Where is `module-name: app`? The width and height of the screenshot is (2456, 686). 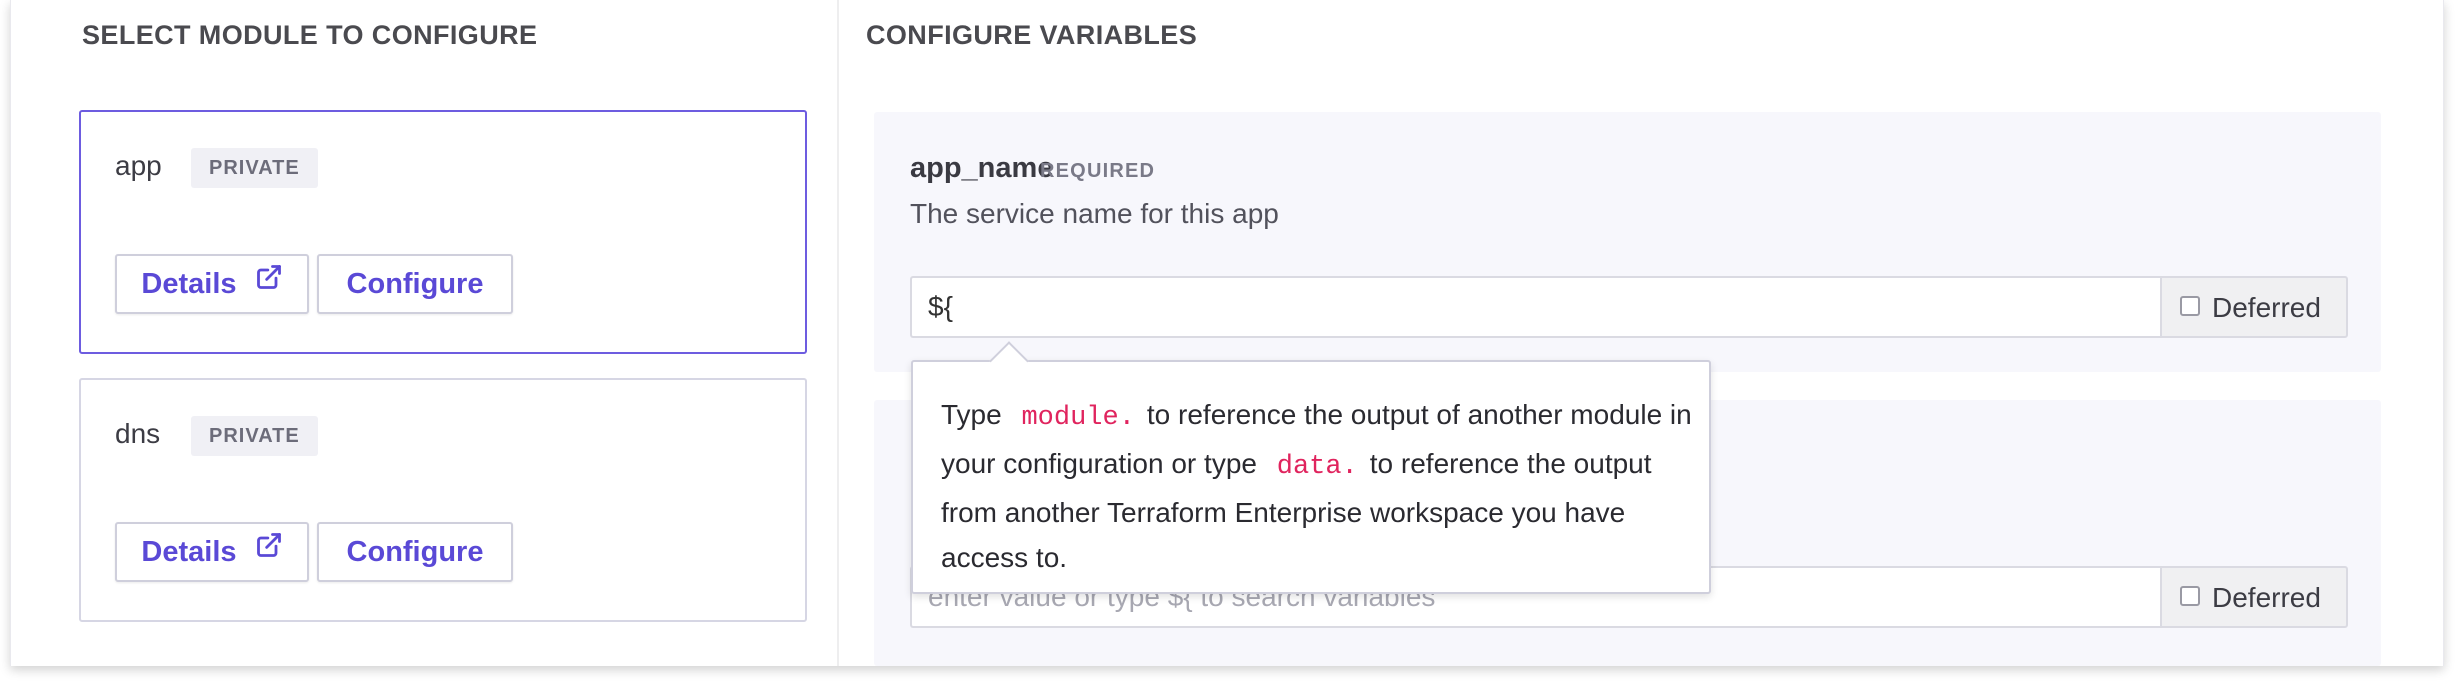
module-name: app is located at coordinates (138, 165).